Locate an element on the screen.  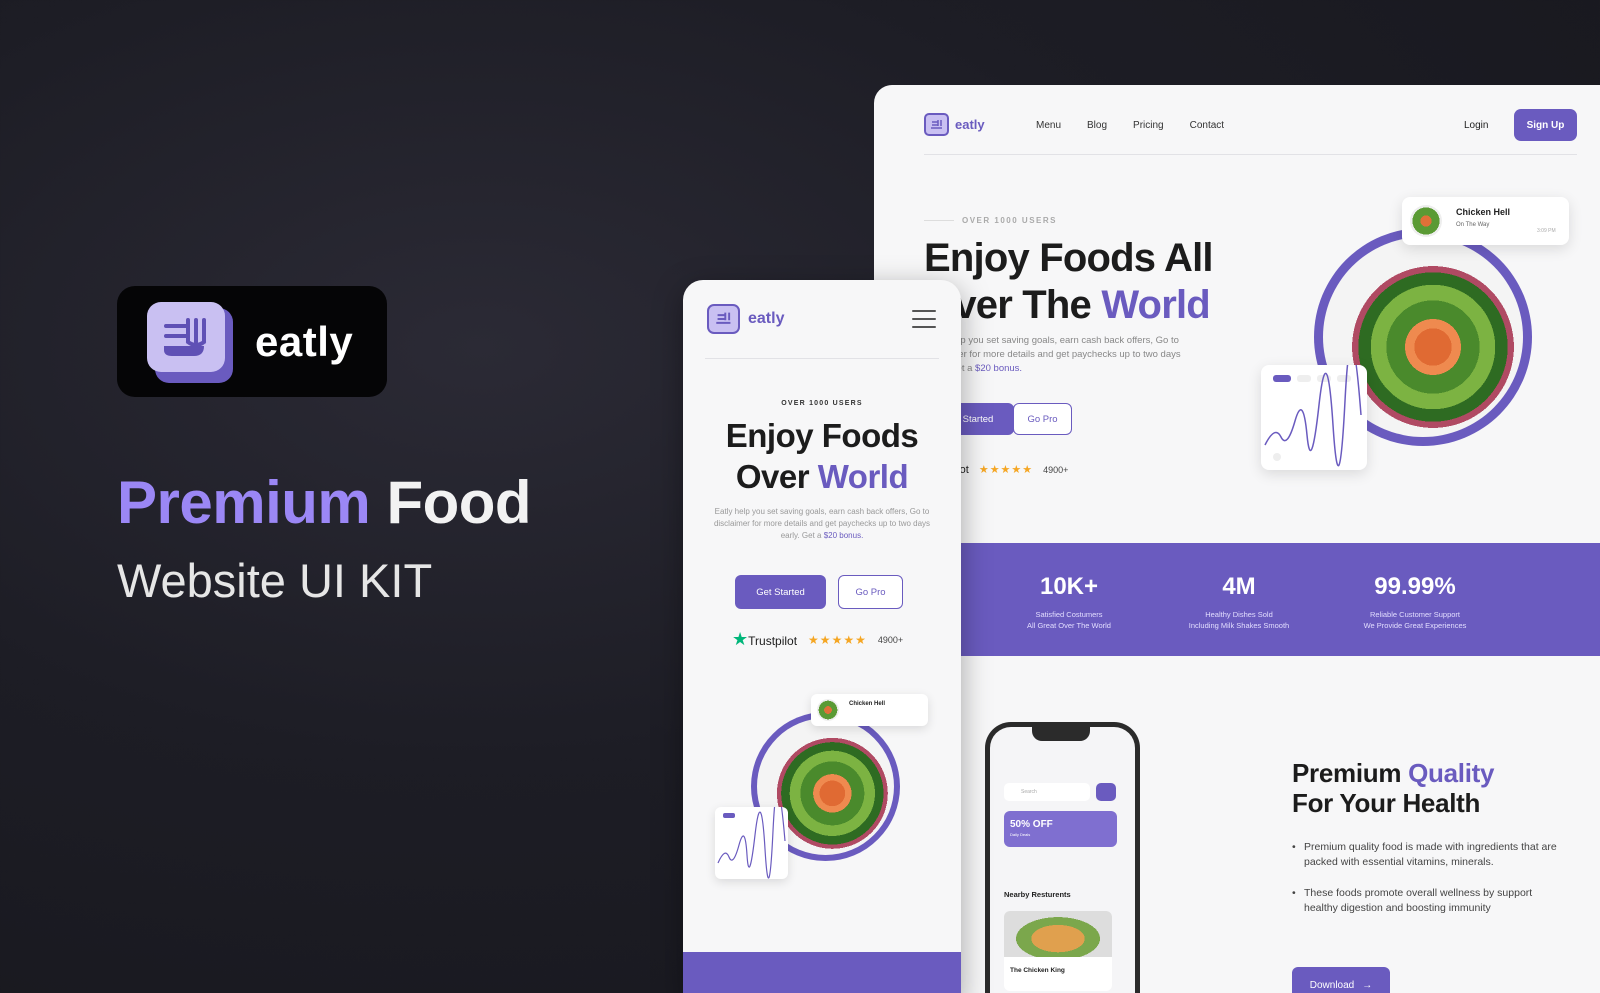
restaurant-card: The Chicken King is located at coordinates (1058, 951).